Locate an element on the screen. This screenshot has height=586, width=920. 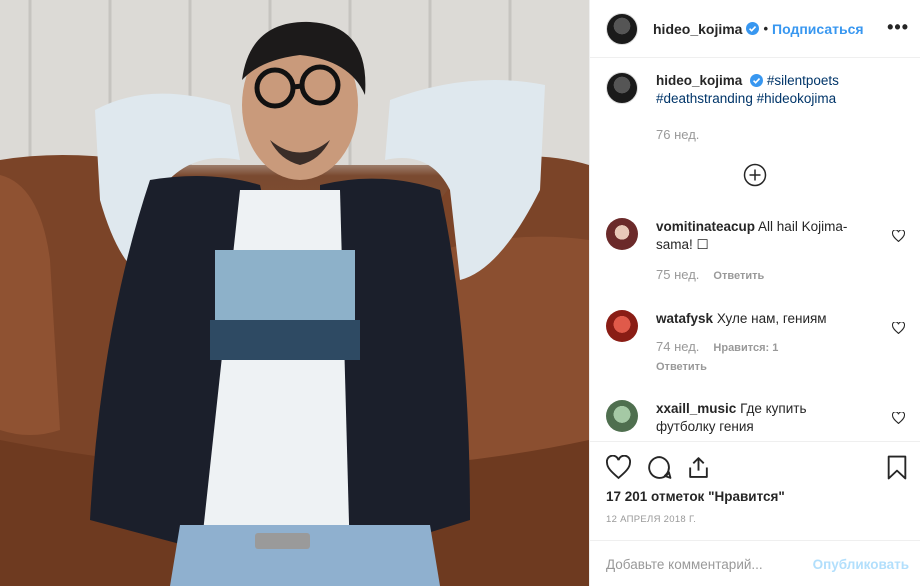
bookmark-icon is located at coordinates (897, 467).